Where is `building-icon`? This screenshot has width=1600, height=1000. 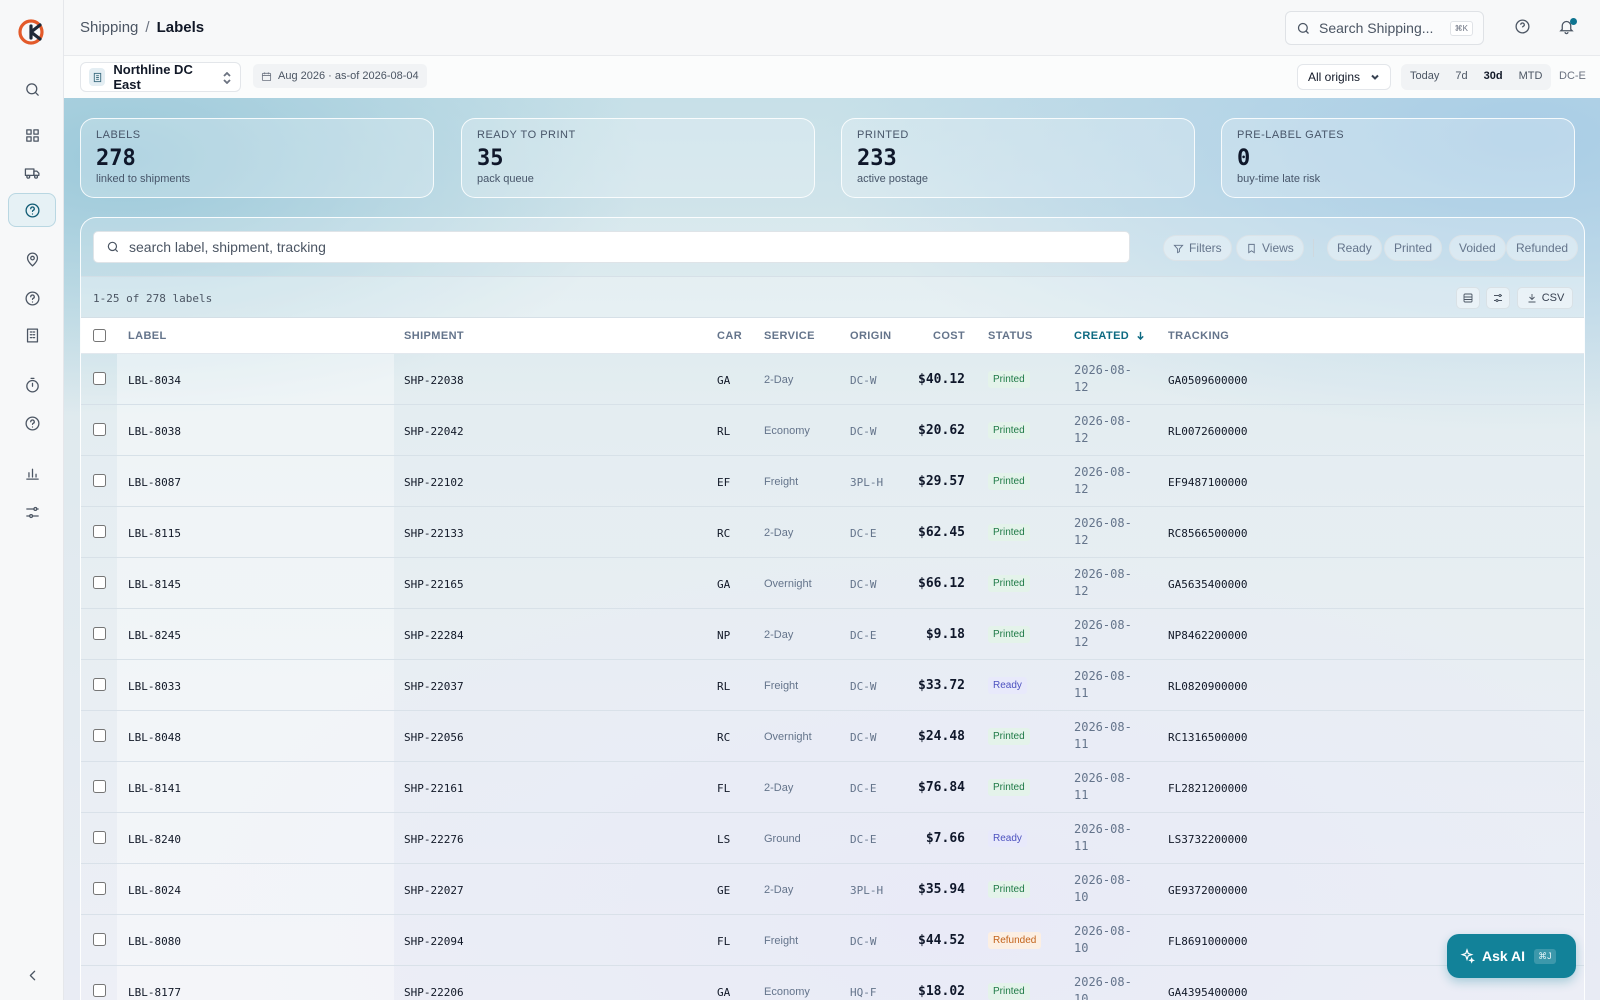
building-icon is located at coordinates (32, 335).